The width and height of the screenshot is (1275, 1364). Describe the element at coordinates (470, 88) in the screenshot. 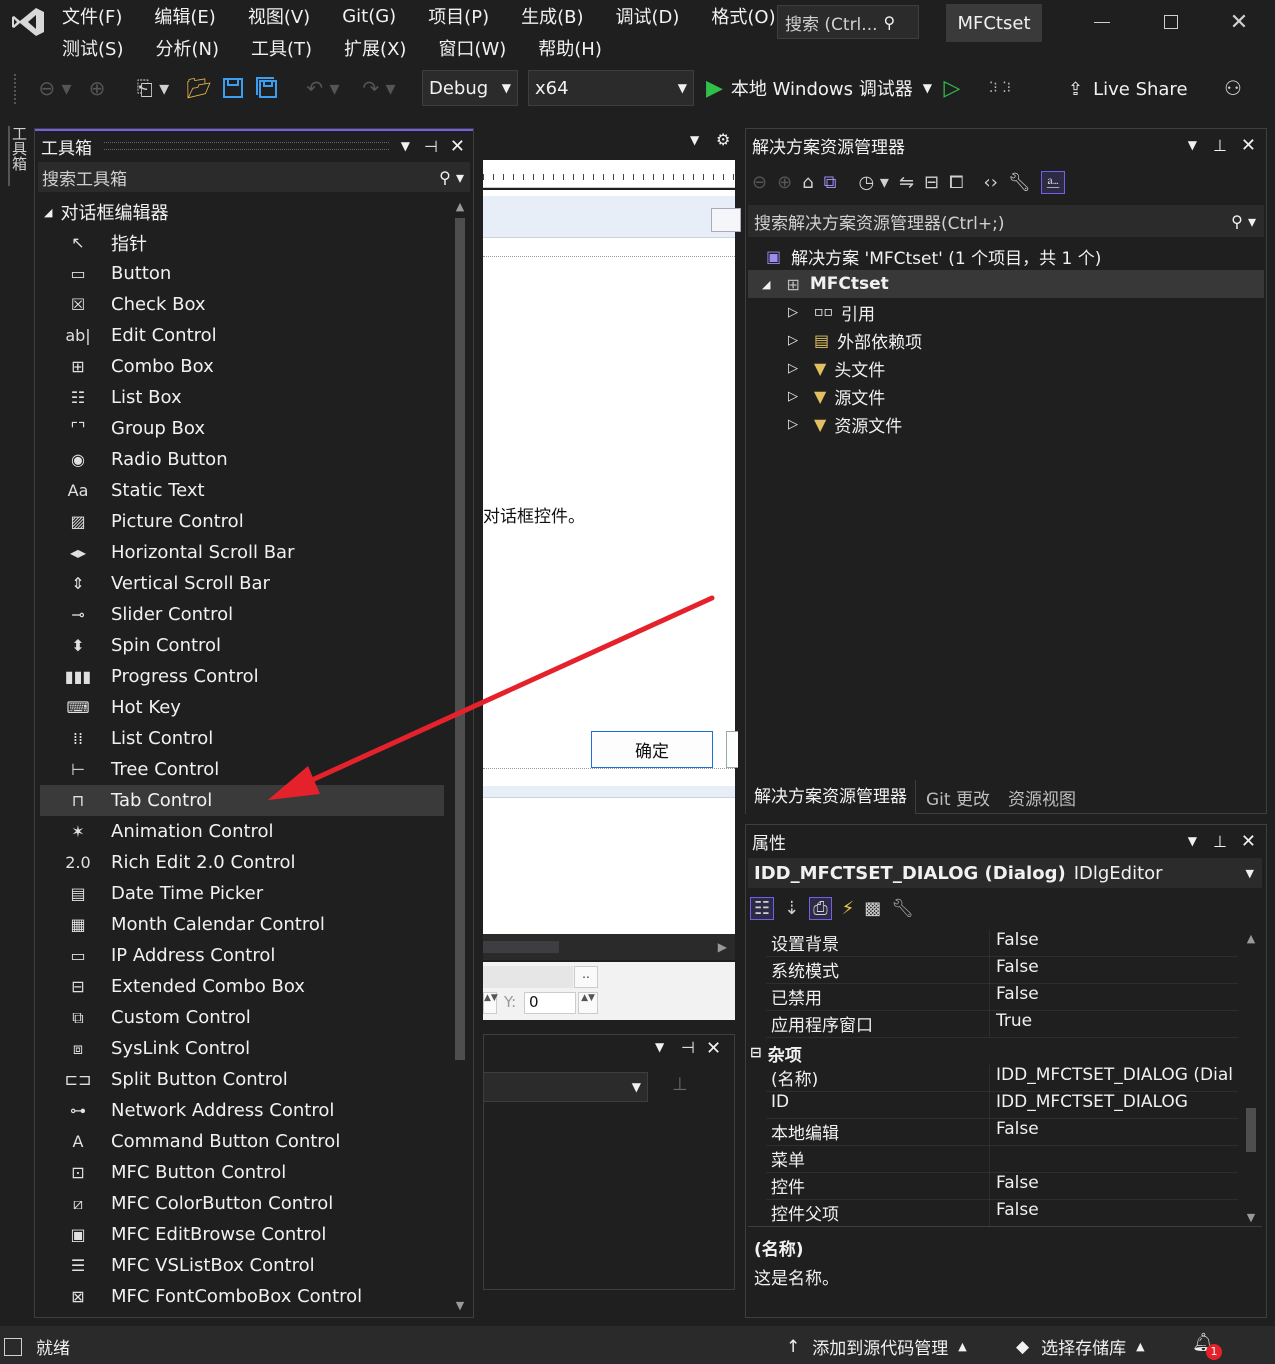

I see `configuration-dropdown: Debug ▼` at that location.